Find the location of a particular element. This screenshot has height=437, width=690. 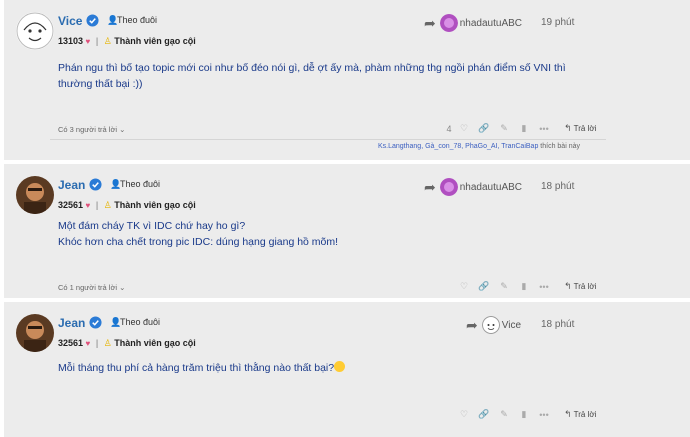

smile-emoji-icon is located at coordinates (340, 366).